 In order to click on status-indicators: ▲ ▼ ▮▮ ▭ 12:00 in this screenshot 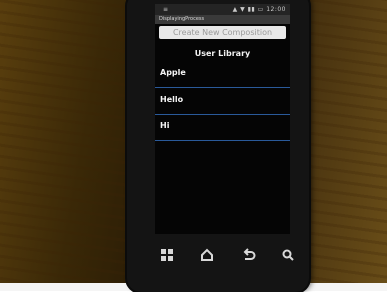, I will do `click(259, 9)`.